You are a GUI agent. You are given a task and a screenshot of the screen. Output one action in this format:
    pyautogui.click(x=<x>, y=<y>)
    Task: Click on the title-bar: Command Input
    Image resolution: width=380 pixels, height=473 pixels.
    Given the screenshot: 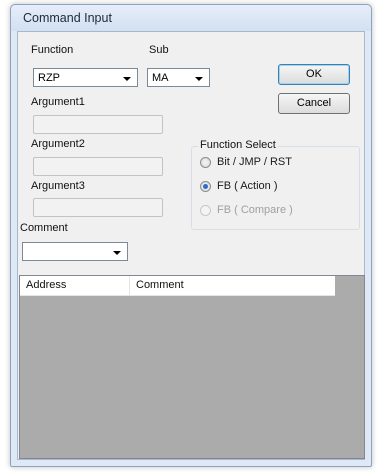 What is the action you would take?
    pyautogui.click(x=191, y=18)
    